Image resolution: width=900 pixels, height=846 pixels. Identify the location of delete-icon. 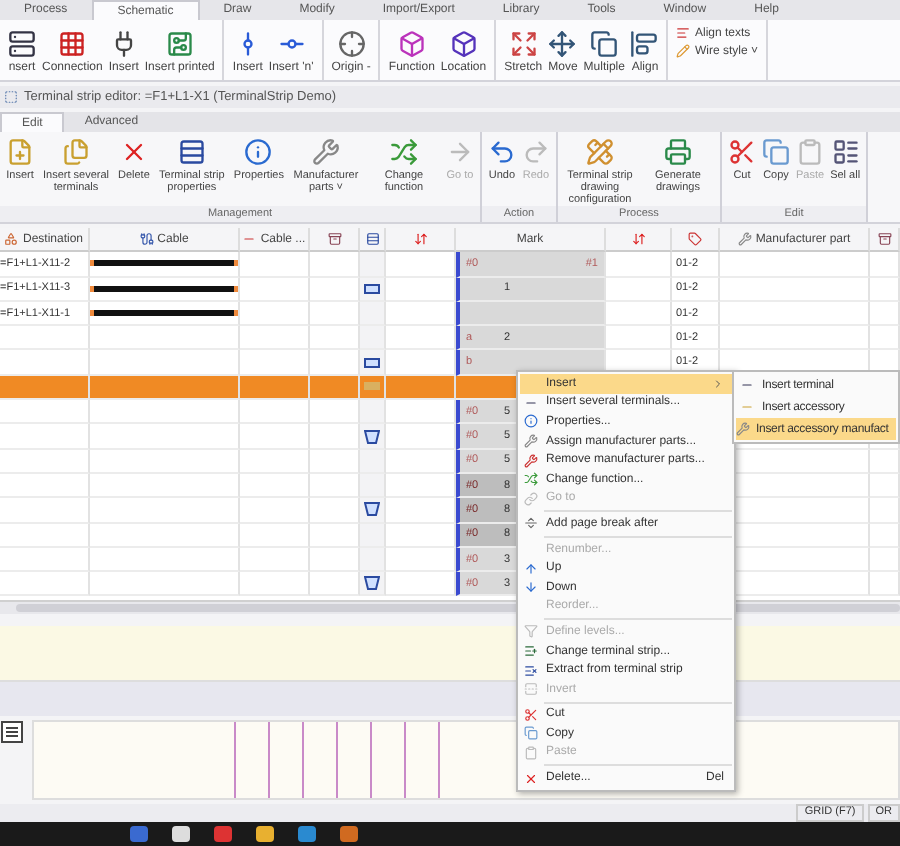
(530, 778).